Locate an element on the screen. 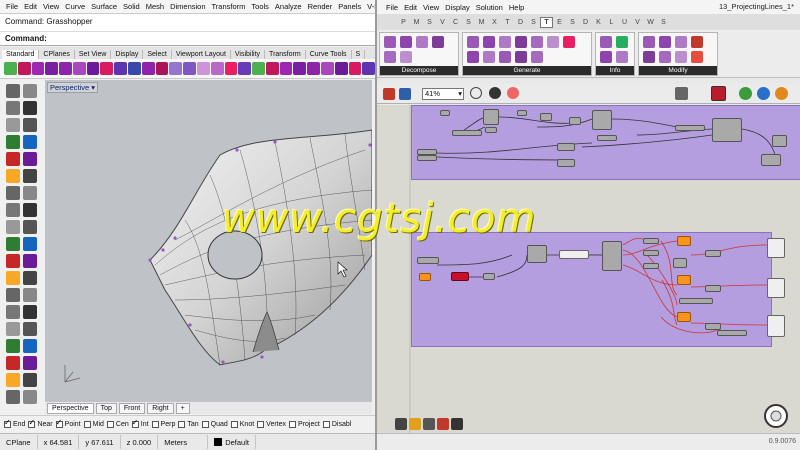 This screenshot has height=450, width=800. panel-component is located at coordinates (776, 288).